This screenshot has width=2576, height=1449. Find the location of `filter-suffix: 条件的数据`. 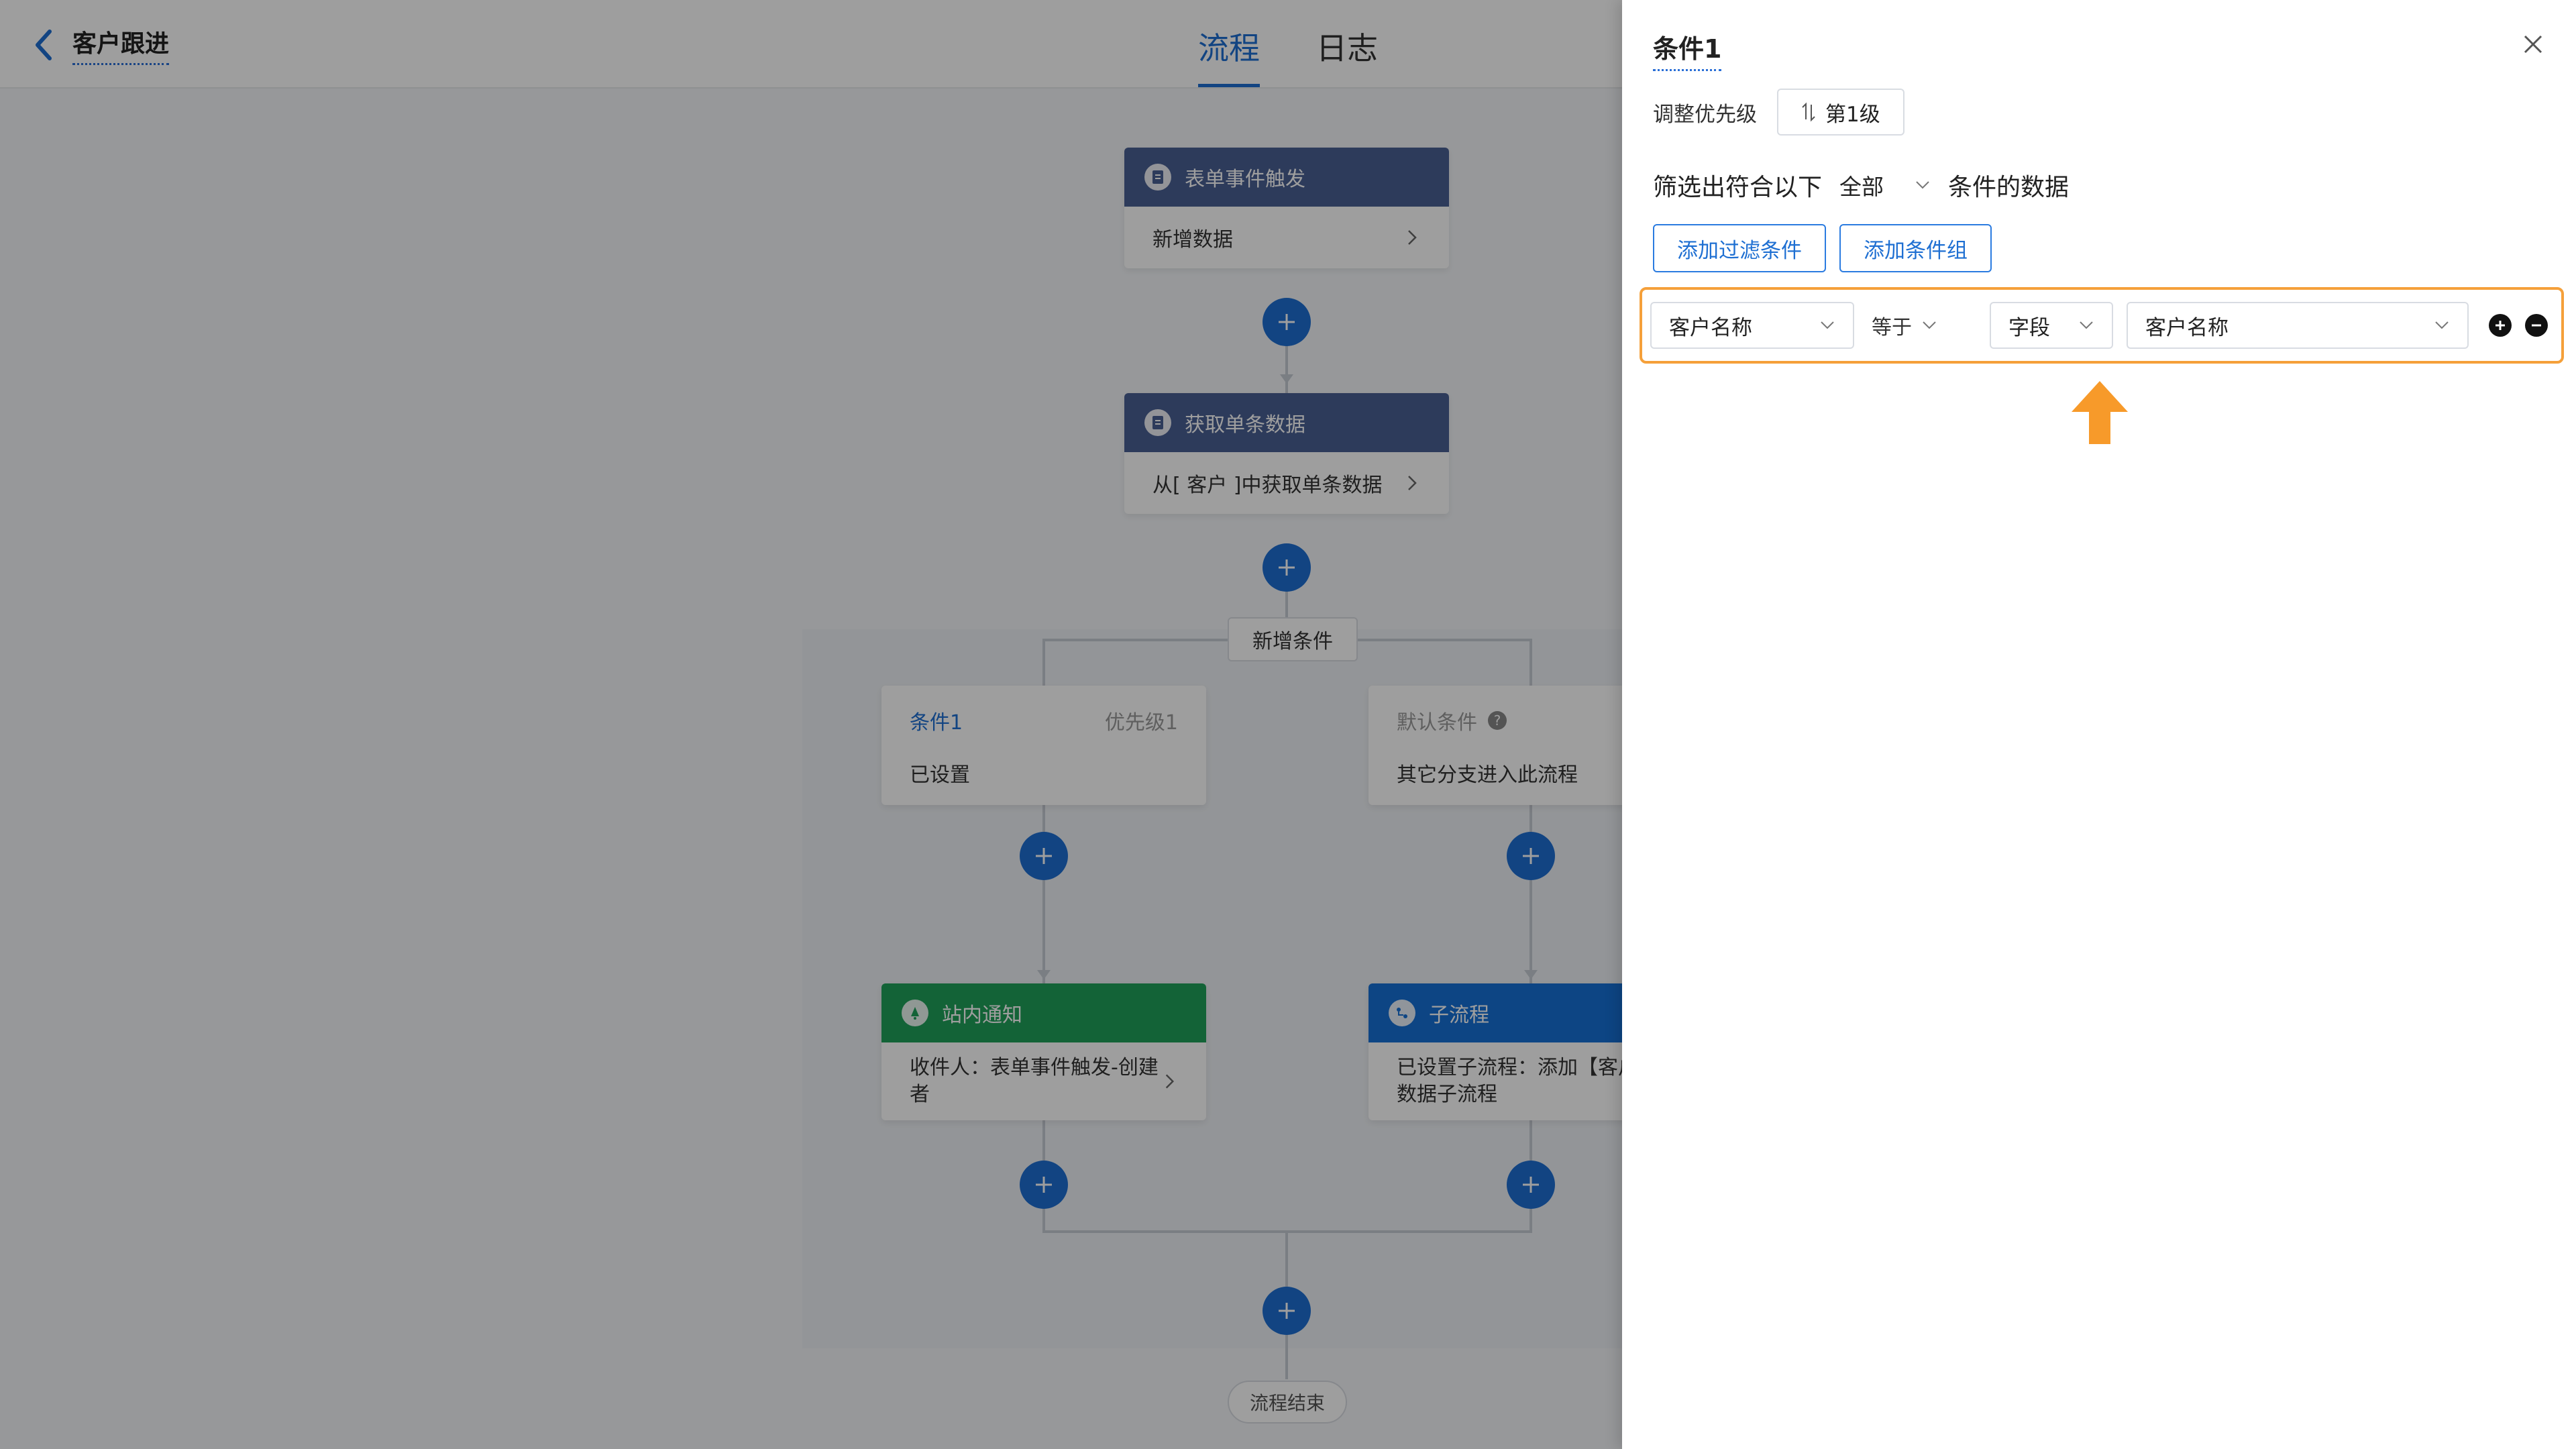

filter-suffix: 条件的数据 is located at coordinates (2009, 187).